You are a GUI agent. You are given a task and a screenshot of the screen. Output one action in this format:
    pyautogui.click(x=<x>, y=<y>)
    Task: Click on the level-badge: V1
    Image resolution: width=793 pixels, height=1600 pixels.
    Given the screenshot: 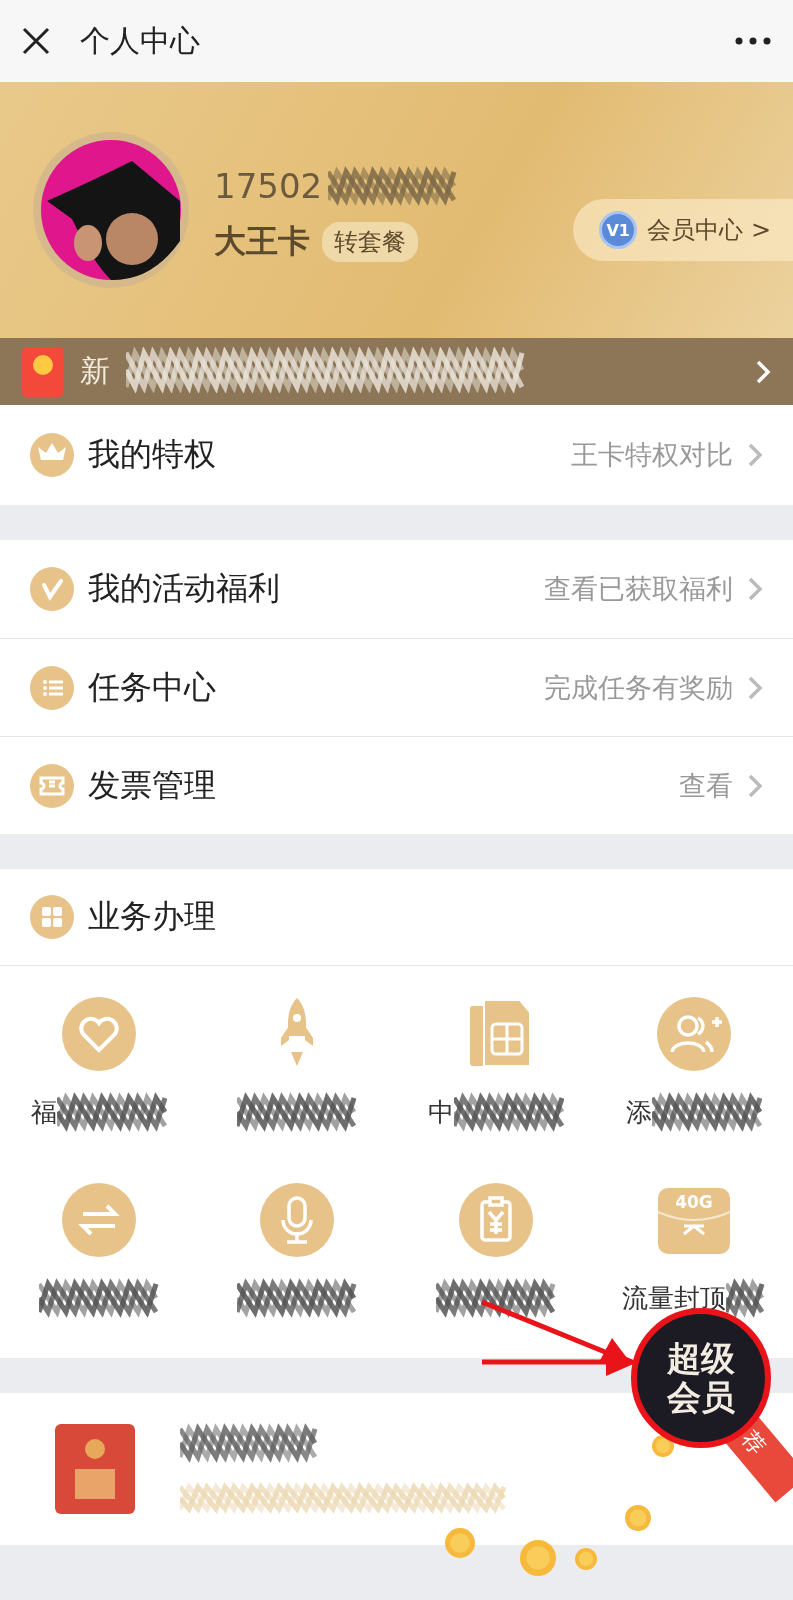 What is the action you would take?
    pyautogui.click(x=618, y=230)
    